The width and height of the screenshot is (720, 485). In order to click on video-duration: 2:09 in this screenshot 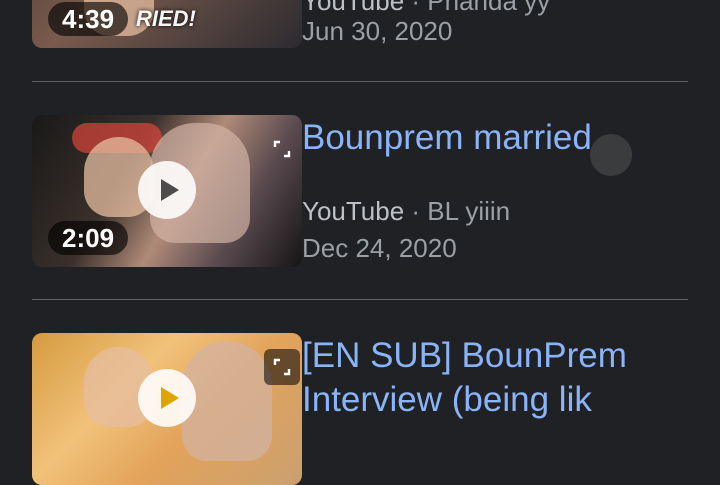, I will do `click(88, 238)`.